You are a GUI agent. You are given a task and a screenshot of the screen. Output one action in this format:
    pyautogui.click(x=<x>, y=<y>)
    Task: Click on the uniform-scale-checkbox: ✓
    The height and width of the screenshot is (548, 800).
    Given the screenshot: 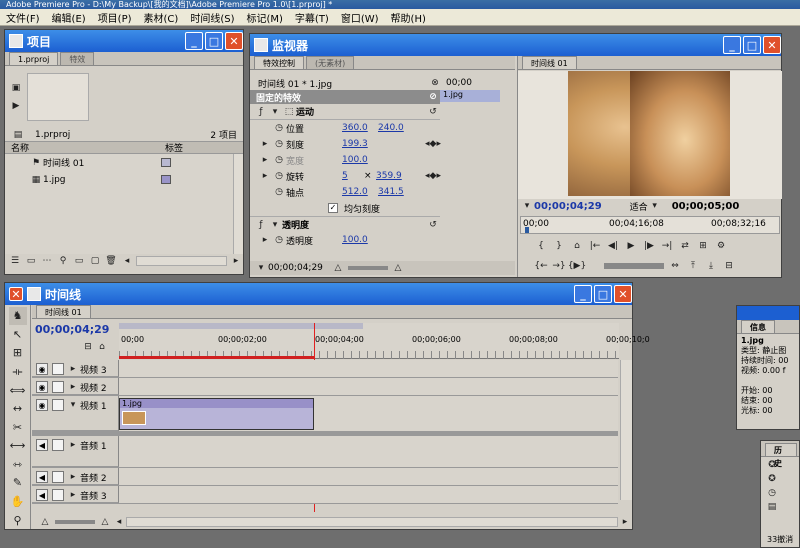 What is the action you would take?
    pyautogui.click(x=333, y=208)
    